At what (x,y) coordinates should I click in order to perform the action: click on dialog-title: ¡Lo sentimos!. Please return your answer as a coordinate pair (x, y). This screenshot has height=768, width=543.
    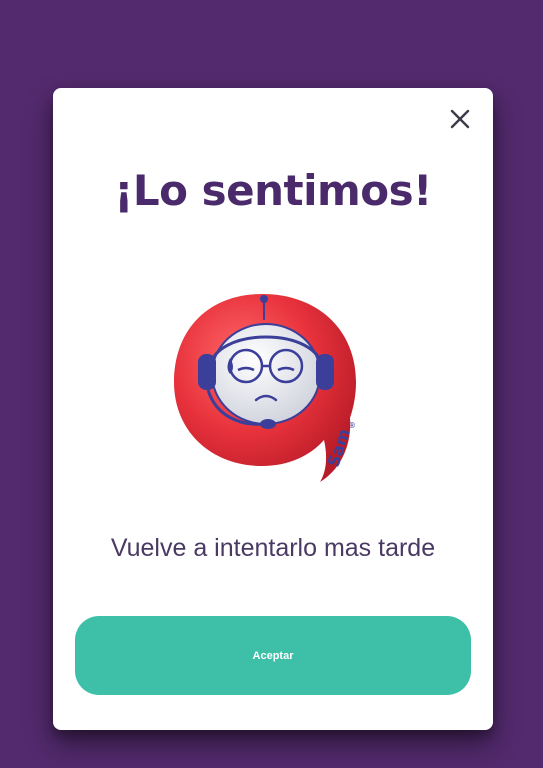
    Looking at the image, I should click on (273, 190).